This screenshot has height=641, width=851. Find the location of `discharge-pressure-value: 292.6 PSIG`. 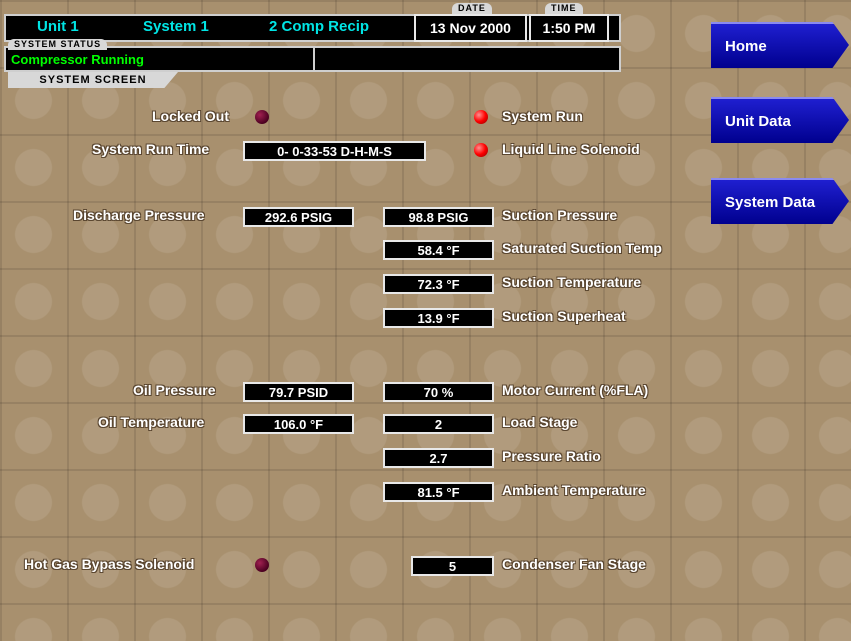

discharge-pressure-value: 292.6 PSIG is located at coordinates (298, 217).